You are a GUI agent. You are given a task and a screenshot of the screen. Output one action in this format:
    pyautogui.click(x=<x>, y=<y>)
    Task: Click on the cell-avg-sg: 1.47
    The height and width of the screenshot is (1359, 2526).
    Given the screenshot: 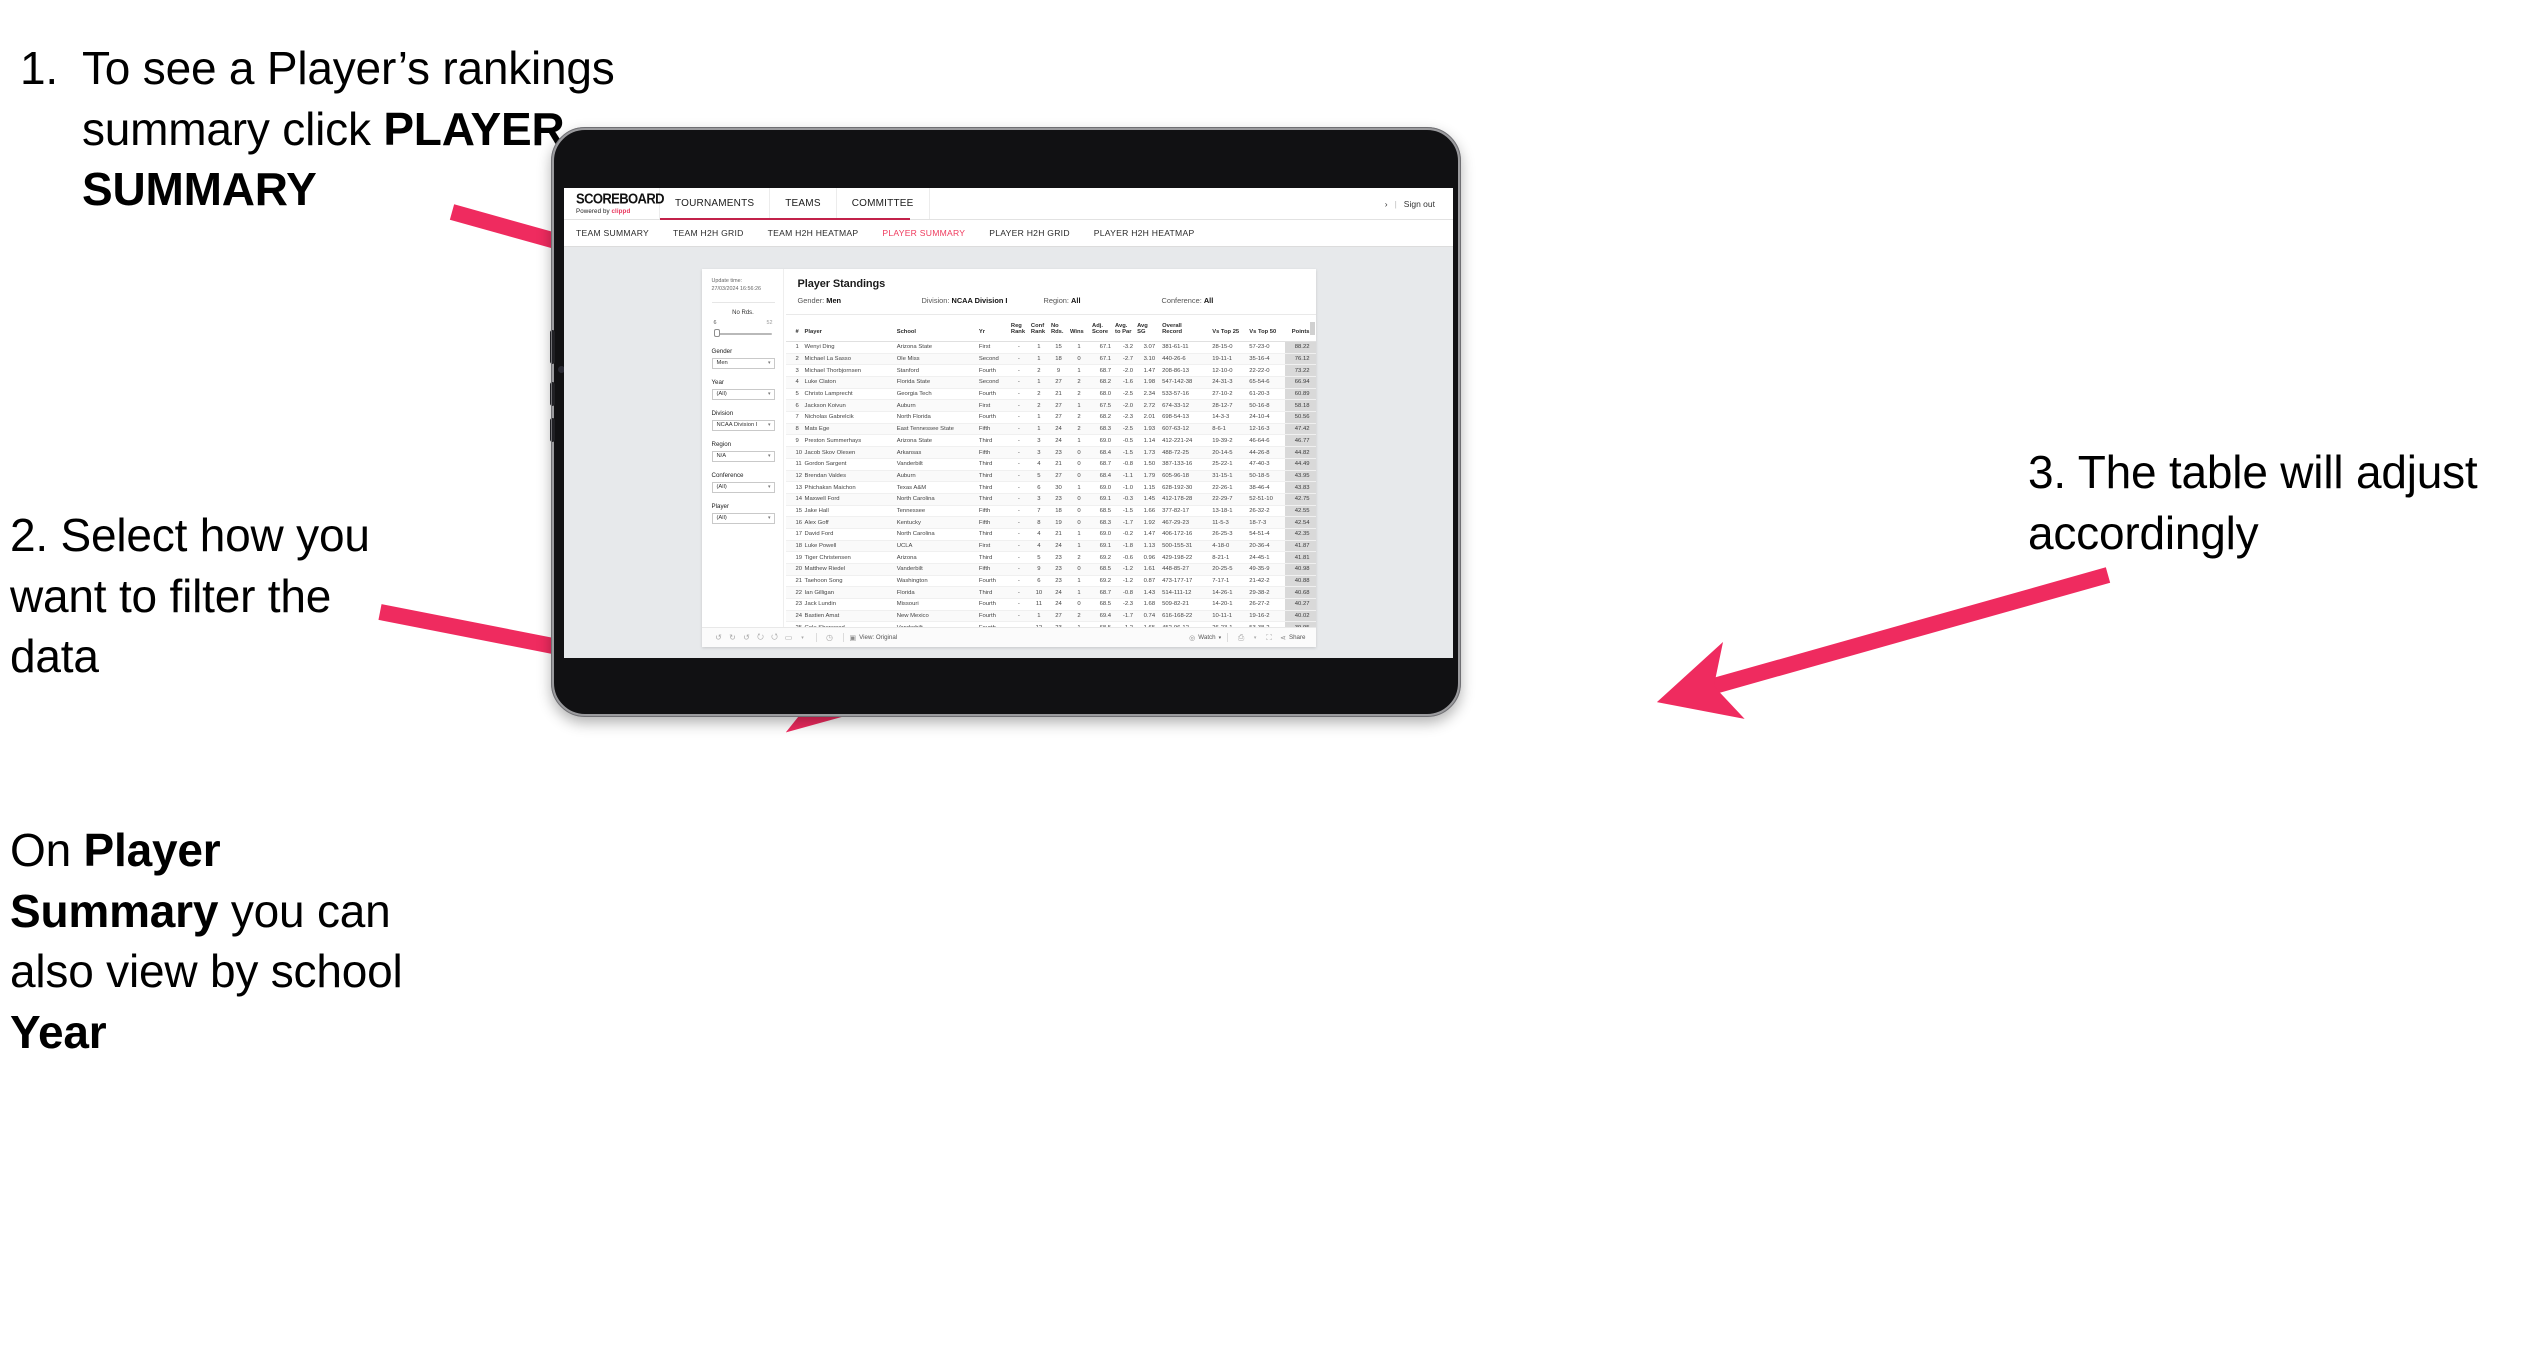 What is the action you would take?
    pyautogui.click(x=1146, y=371)
    